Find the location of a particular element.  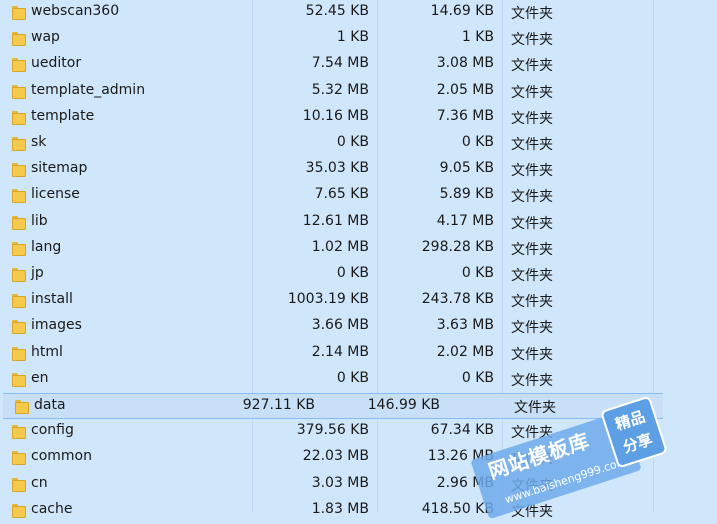

file-compressed-size: 13.26 MB is located at coordinates (460, 456).